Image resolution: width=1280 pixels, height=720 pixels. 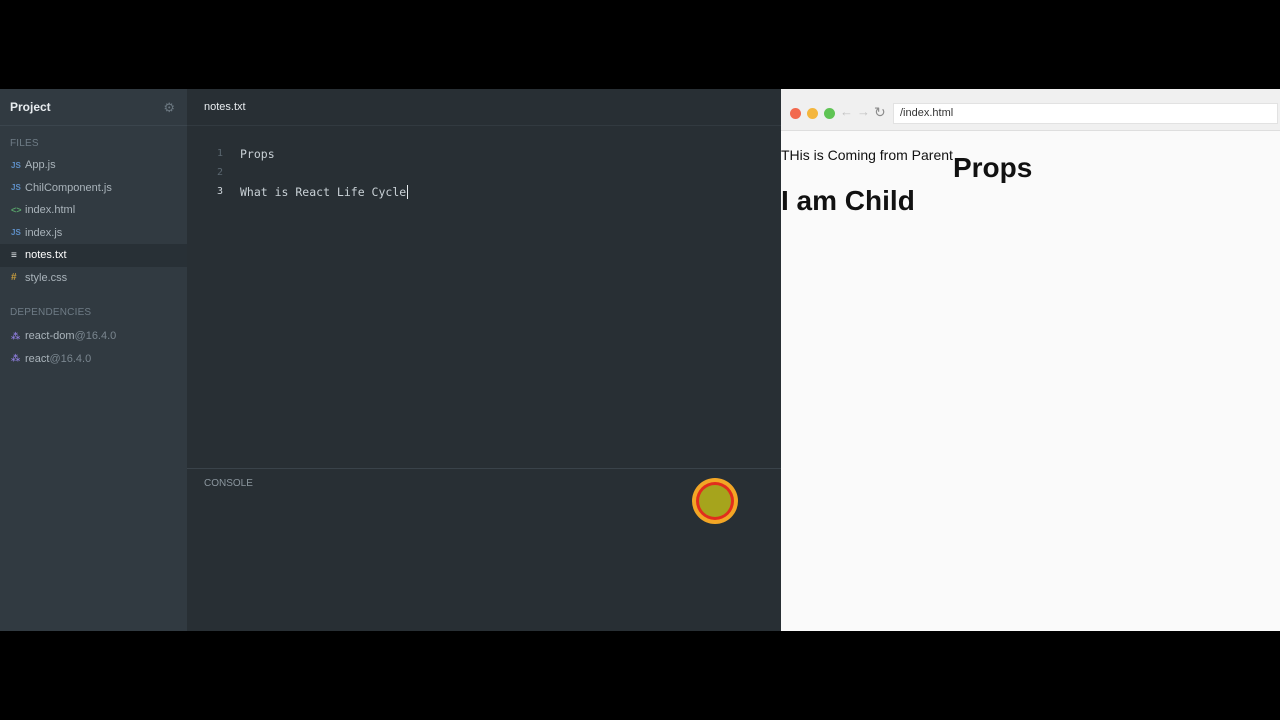 What do you see at coordinates (24, 143) in the screenshot?
I see `files-section-label: FILES` at bounding box center [24, 143].